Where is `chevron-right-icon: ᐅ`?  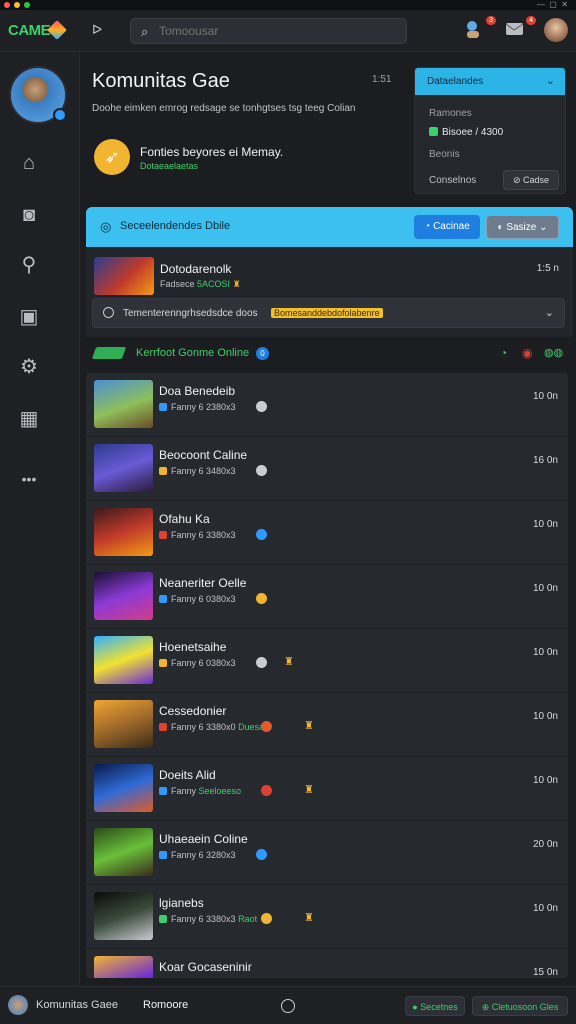 chevron-right-icon: ᐅ is located at coordinates (97, 30).